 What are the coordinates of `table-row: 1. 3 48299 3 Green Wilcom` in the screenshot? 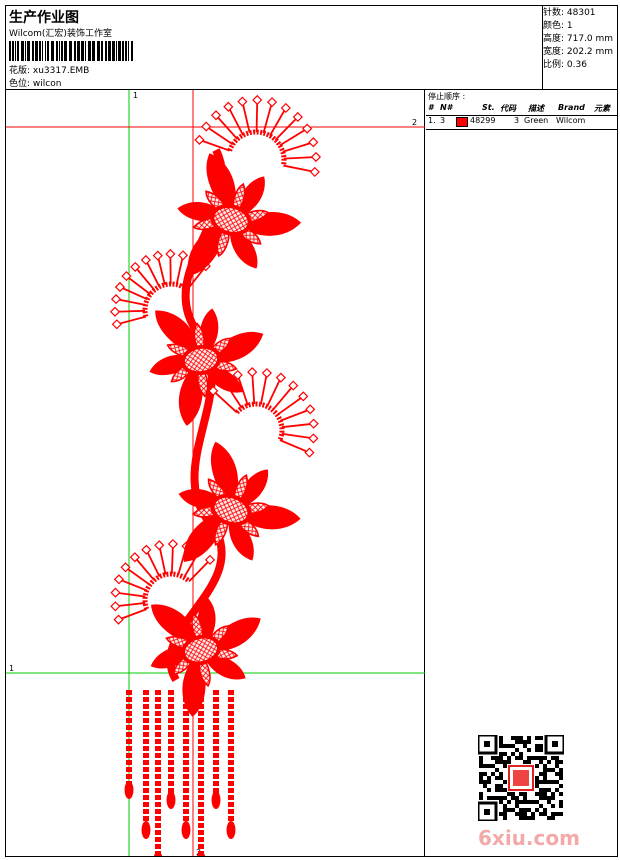 It's located at (521, 121).